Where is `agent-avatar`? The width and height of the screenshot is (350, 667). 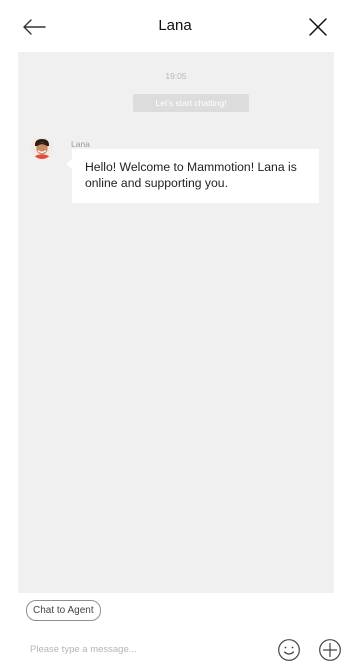
agent-avatar is located at coordinates (42, 148).